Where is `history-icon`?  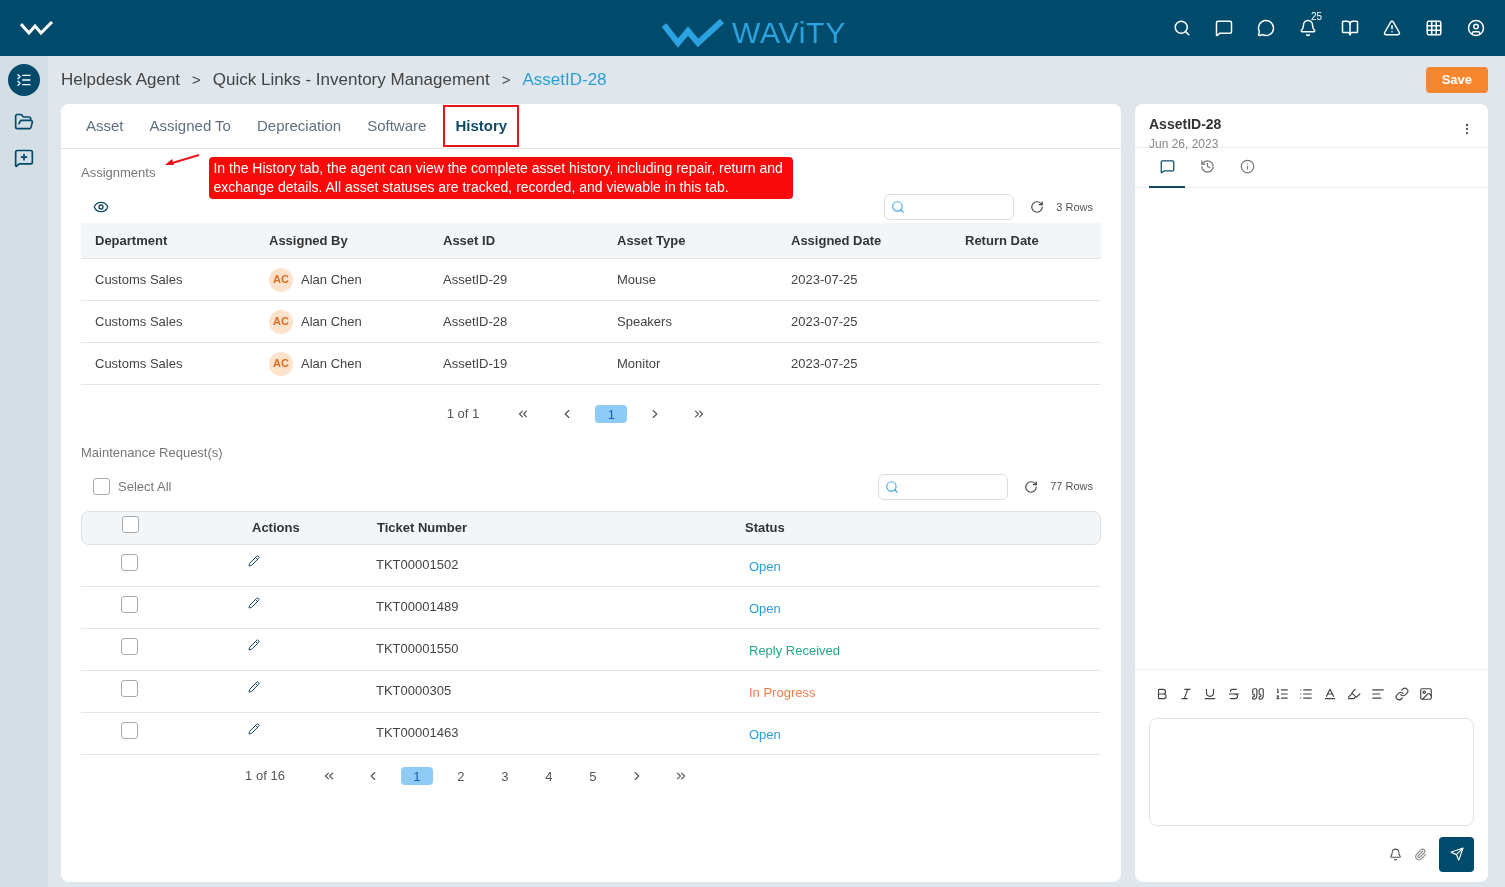 history-icon is located at coordinates (1207, 166).